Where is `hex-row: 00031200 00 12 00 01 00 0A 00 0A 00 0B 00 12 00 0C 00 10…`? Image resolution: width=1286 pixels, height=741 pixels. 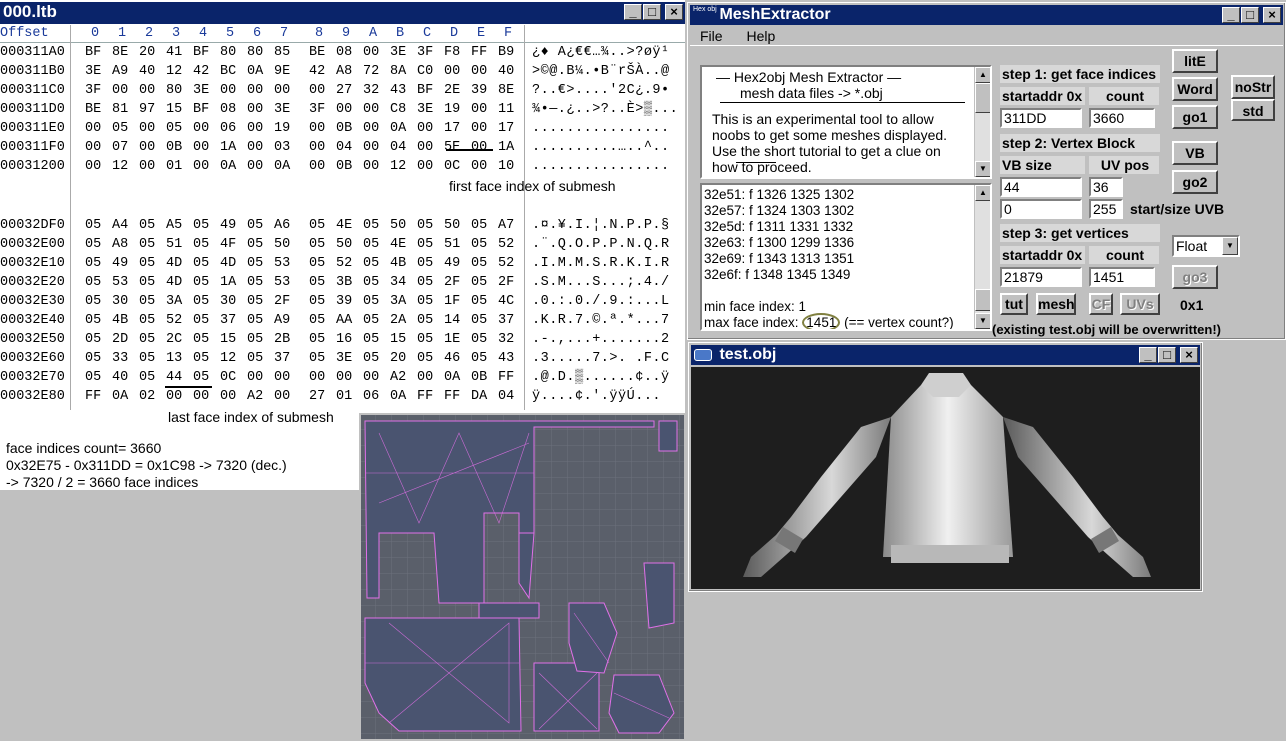 hex-row: 00031200 00 12 00 01 00 0A 00 0A 00 0B 00 12 00 0C 00 10… is located at coordinates (342, 166).